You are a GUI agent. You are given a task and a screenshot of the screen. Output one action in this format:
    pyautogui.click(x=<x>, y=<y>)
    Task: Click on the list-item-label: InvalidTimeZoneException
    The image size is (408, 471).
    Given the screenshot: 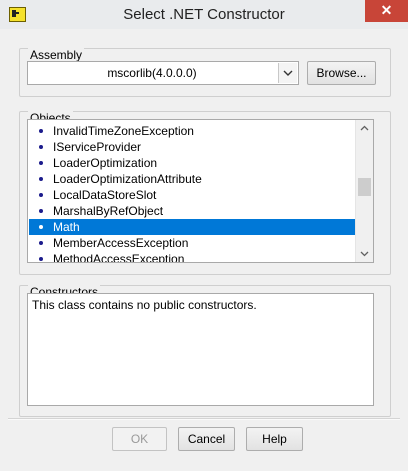 What is the action you would take?
    pyautogui.click(x=123, y=131)
    